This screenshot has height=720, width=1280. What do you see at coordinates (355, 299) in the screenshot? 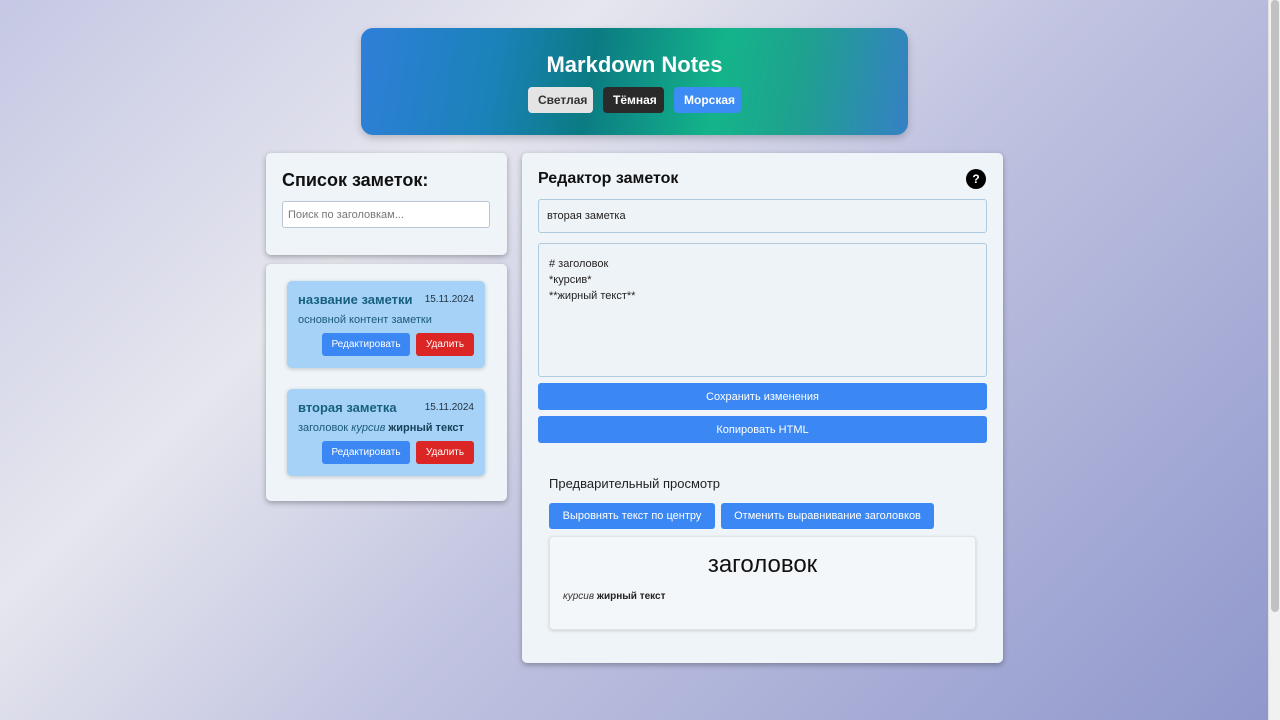
I see `note-title: название заметки` at bounding box center [355, 299].